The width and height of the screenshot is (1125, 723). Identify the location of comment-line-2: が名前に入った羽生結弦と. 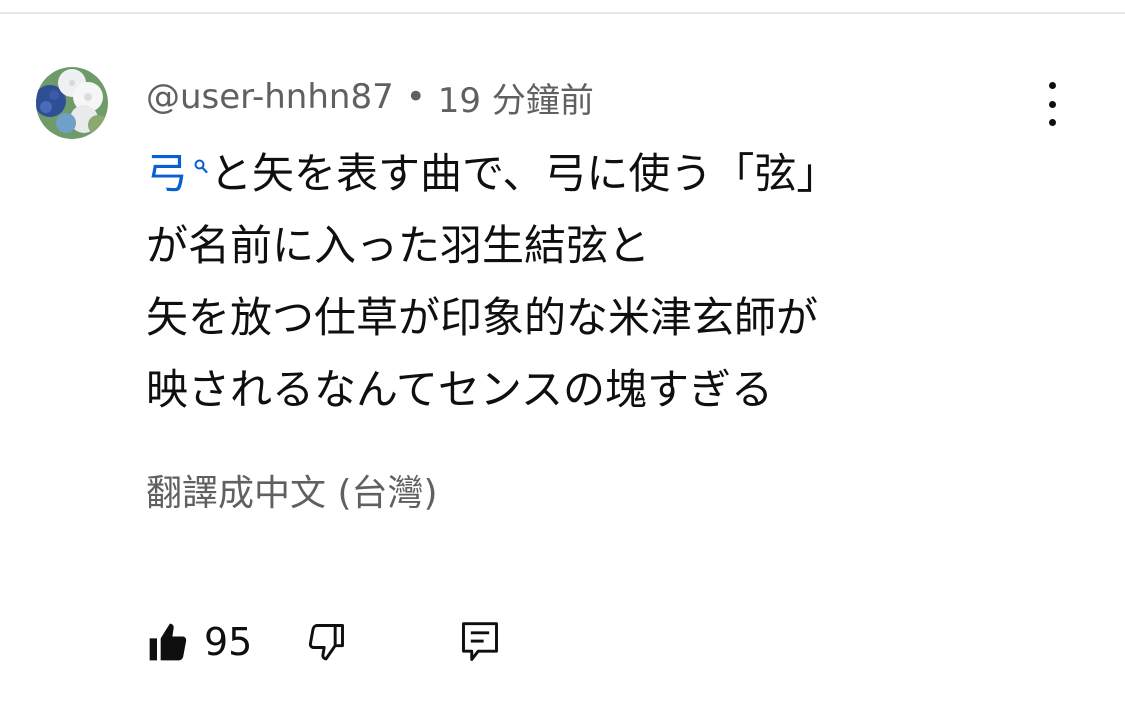
(398, 245).